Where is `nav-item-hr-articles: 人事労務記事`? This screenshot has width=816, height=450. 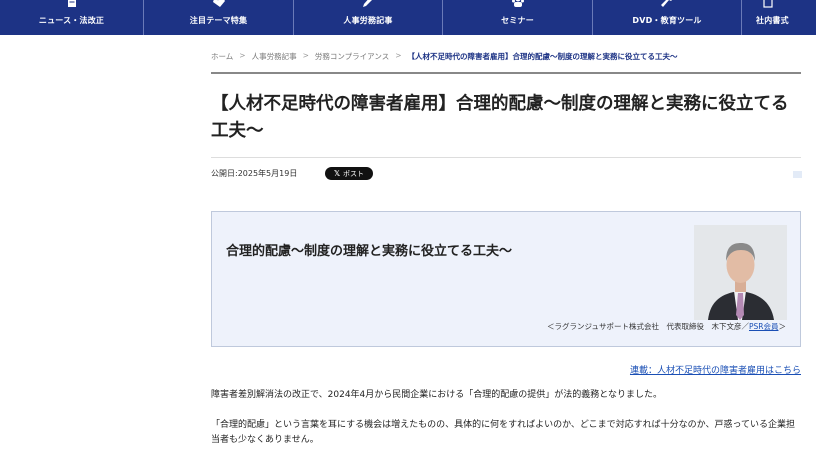 nav-item-hr-articles: 人事労務記事 is located at coordinates (368, 17).